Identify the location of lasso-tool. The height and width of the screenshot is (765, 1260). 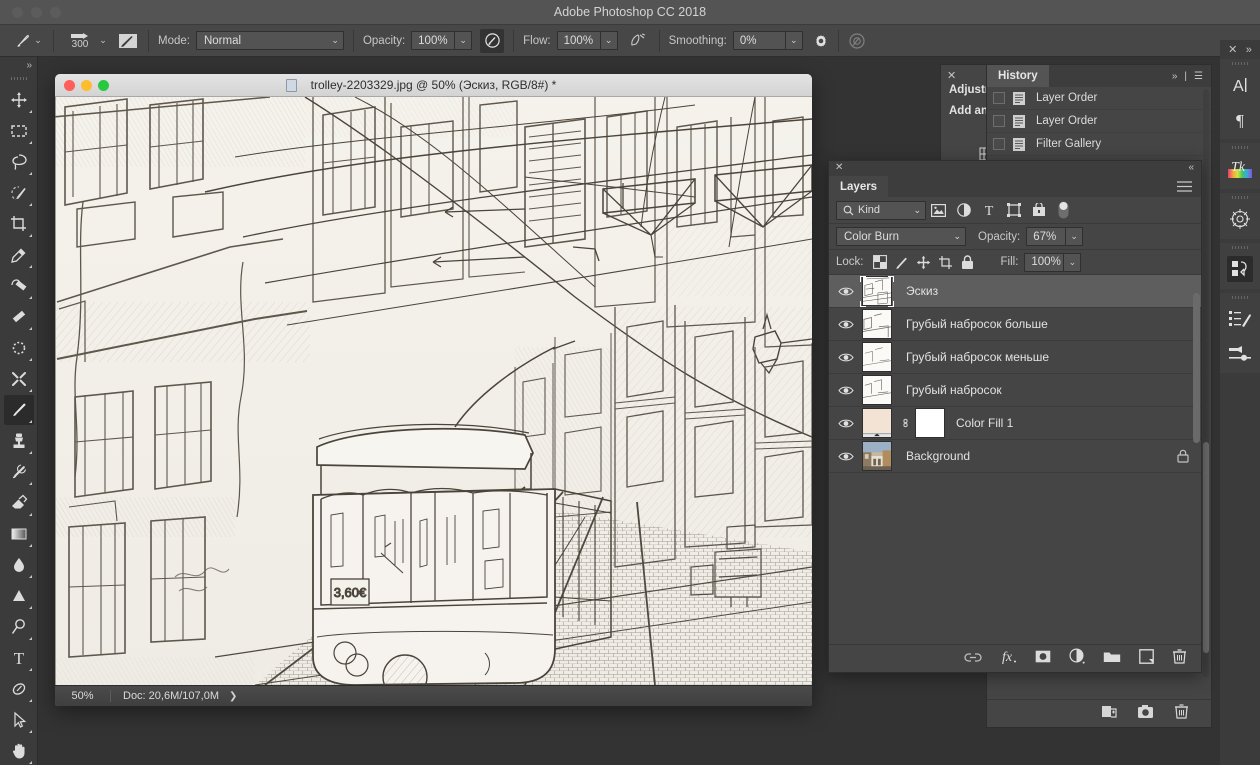
(19, 162).